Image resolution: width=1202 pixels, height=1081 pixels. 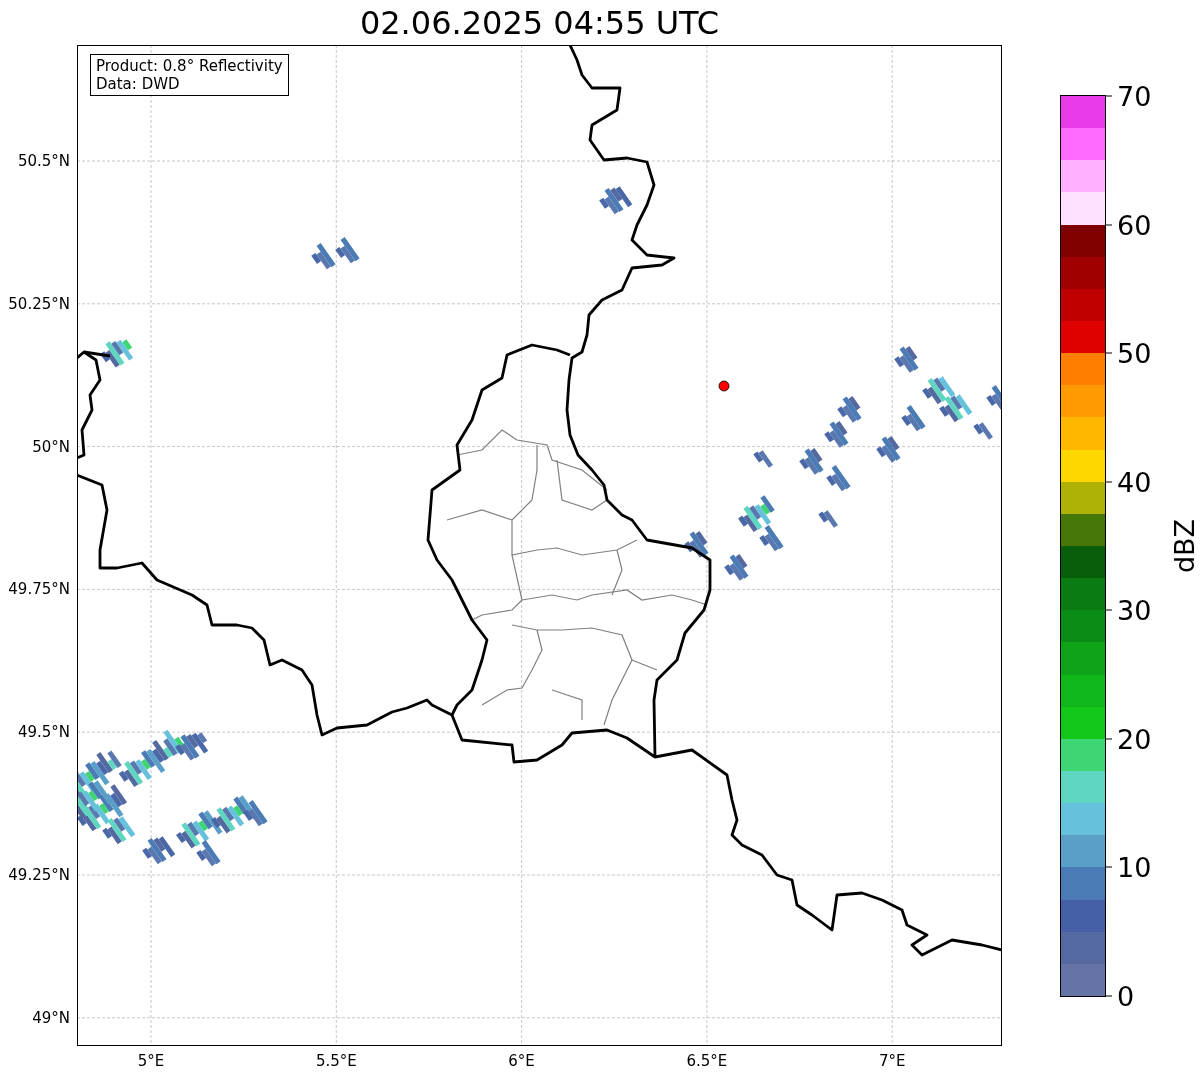 I want to click on colorbar-tick-label: 50, so click(x=1134, y=353).